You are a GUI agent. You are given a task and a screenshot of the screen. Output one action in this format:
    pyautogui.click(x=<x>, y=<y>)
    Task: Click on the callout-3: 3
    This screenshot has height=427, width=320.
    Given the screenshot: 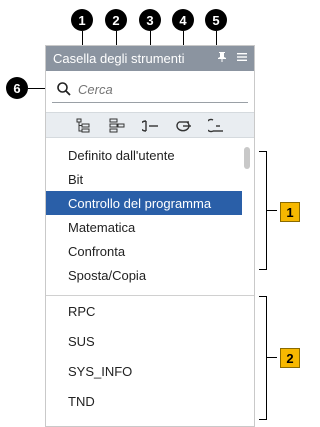 What is the action you would take?
    pyautogui.click(x=150, y=20)
    